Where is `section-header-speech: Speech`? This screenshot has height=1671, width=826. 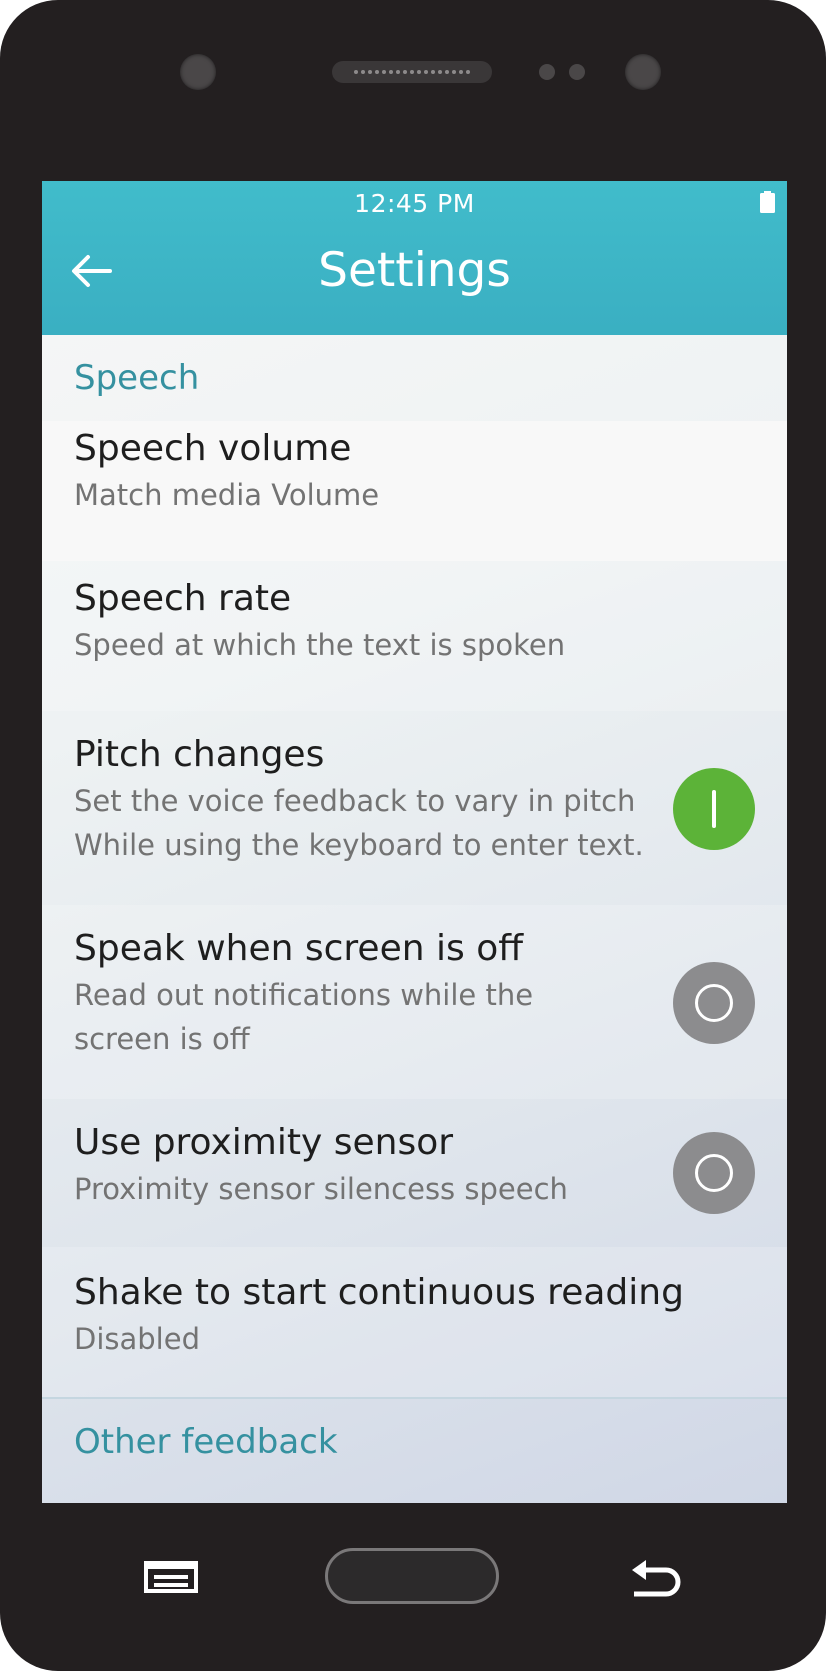 section-header-speech: Speech is located at coordinates (137, 378).